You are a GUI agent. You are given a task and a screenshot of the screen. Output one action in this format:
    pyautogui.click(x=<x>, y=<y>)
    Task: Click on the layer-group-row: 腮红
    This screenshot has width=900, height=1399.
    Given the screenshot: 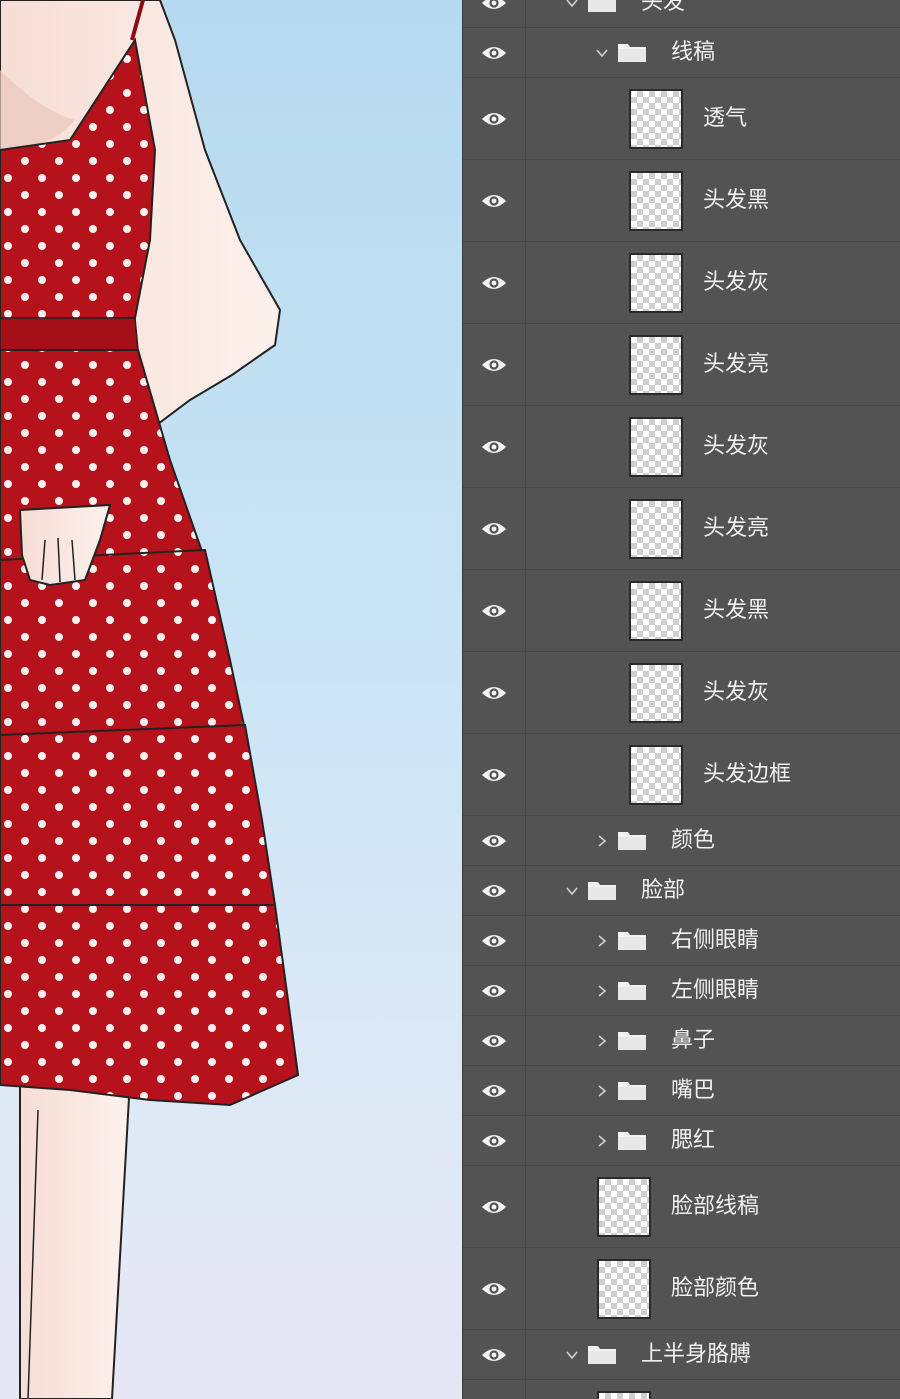 What is the action you would take?
    pyautogui.click(x=681, y=1141)
    